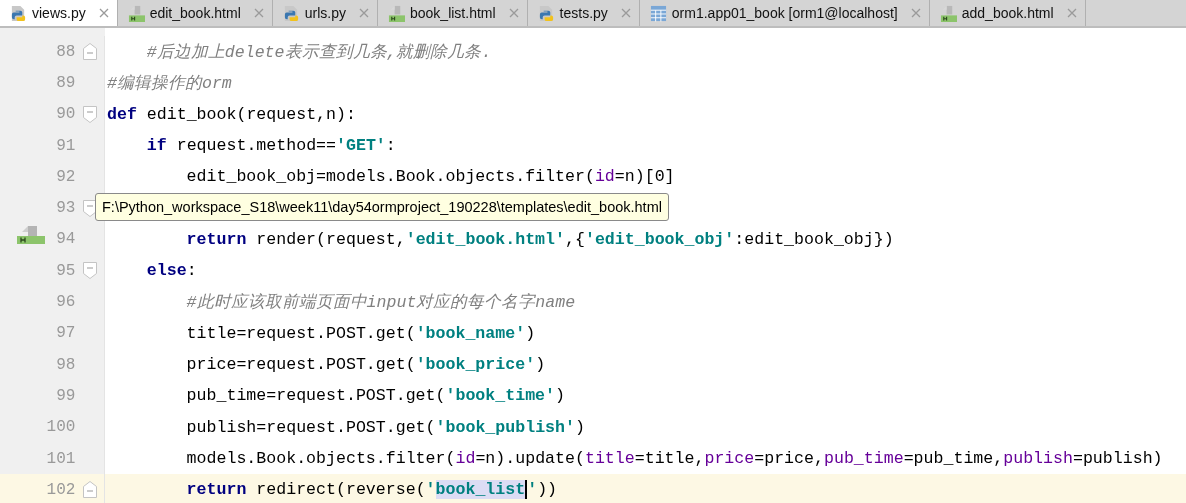 This screenshot has width=1186, height=503. What do you see at coordinates (65, 51) in the screenshot?
I see `line-number: 88` at bounding box center [65, 51].